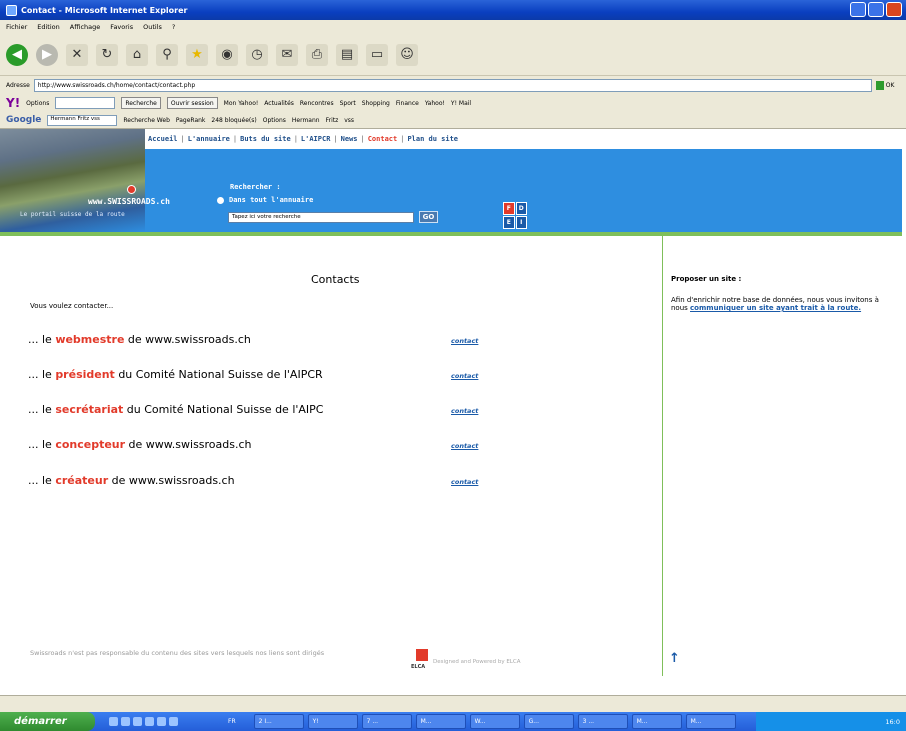 This screenshot has width=906, height=731. Describe the element at coordinates (461, 103) in the screenshot. I see `yahoo-item-mail: Y! Mail` at that location.